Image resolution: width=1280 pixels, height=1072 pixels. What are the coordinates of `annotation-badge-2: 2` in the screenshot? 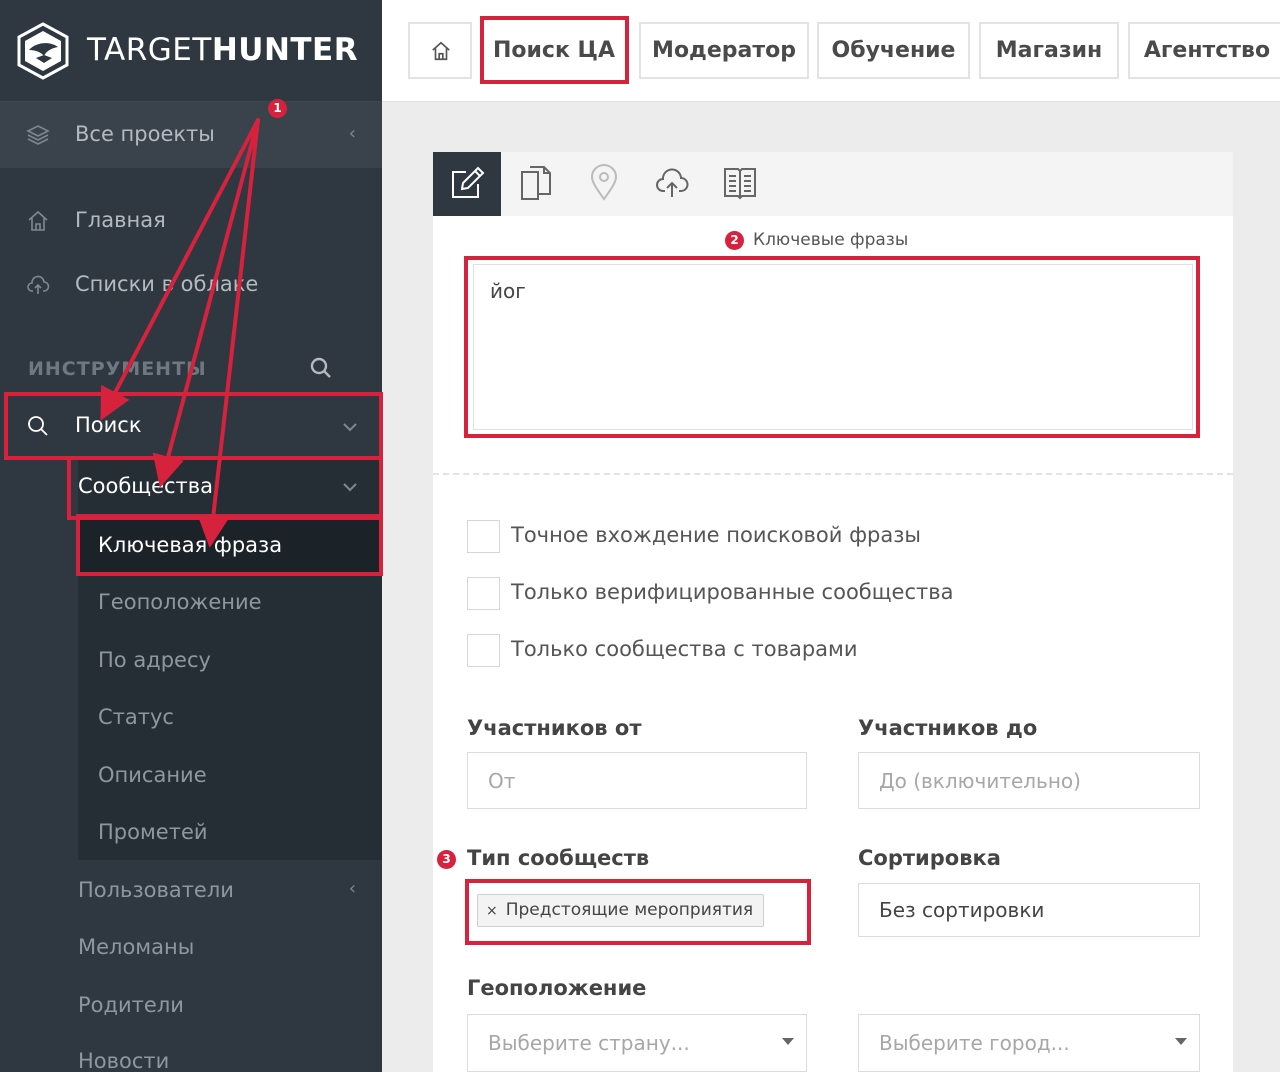 It's located at (734, 240).